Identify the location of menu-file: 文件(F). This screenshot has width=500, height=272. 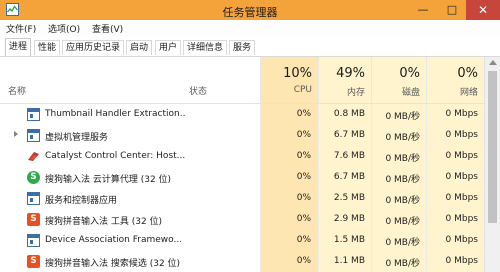
(21, 28).